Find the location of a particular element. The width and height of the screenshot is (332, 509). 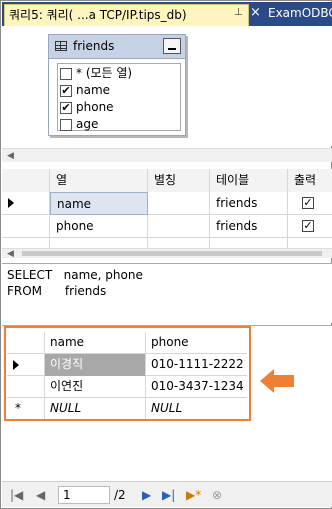

scroll-thumb is located at coordinates (172, 253).